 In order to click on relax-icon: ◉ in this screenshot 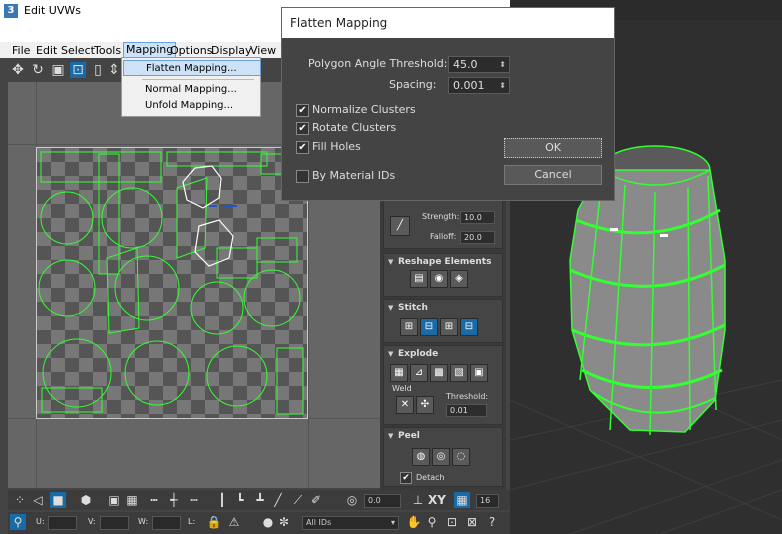, I will do `click(439, 279)`.